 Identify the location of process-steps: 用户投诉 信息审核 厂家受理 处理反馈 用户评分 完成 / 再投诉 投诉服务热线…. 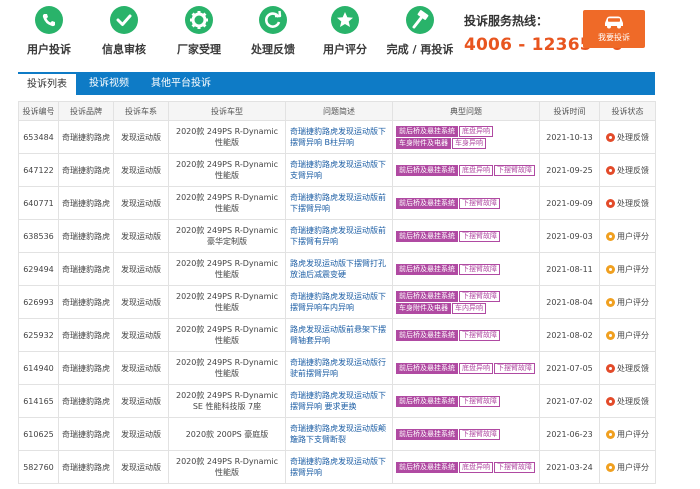
(350, 33).